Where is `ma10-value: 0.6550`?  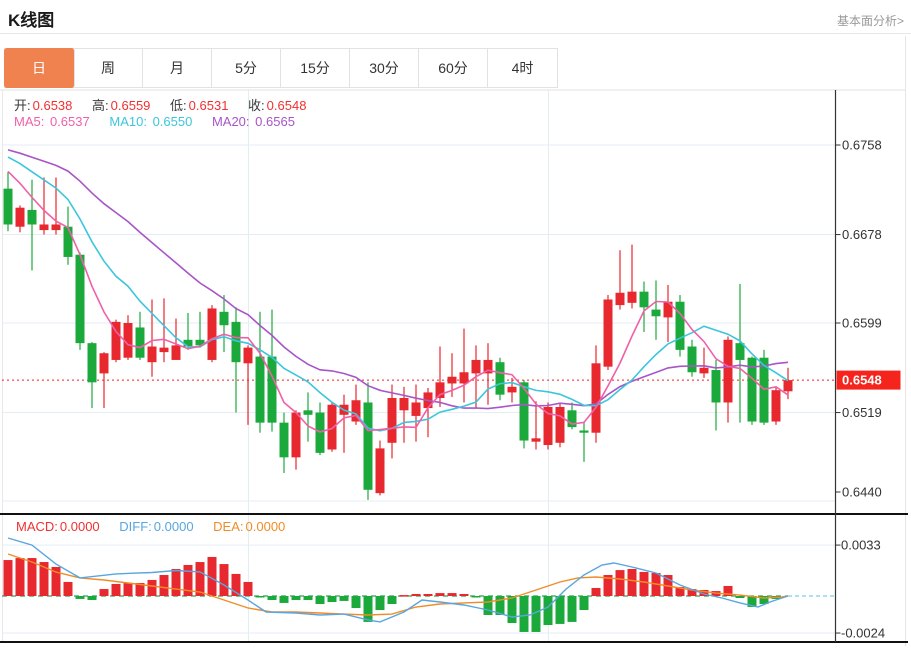 ma10-value: 0.6550 is located at coordinates (172, 121).